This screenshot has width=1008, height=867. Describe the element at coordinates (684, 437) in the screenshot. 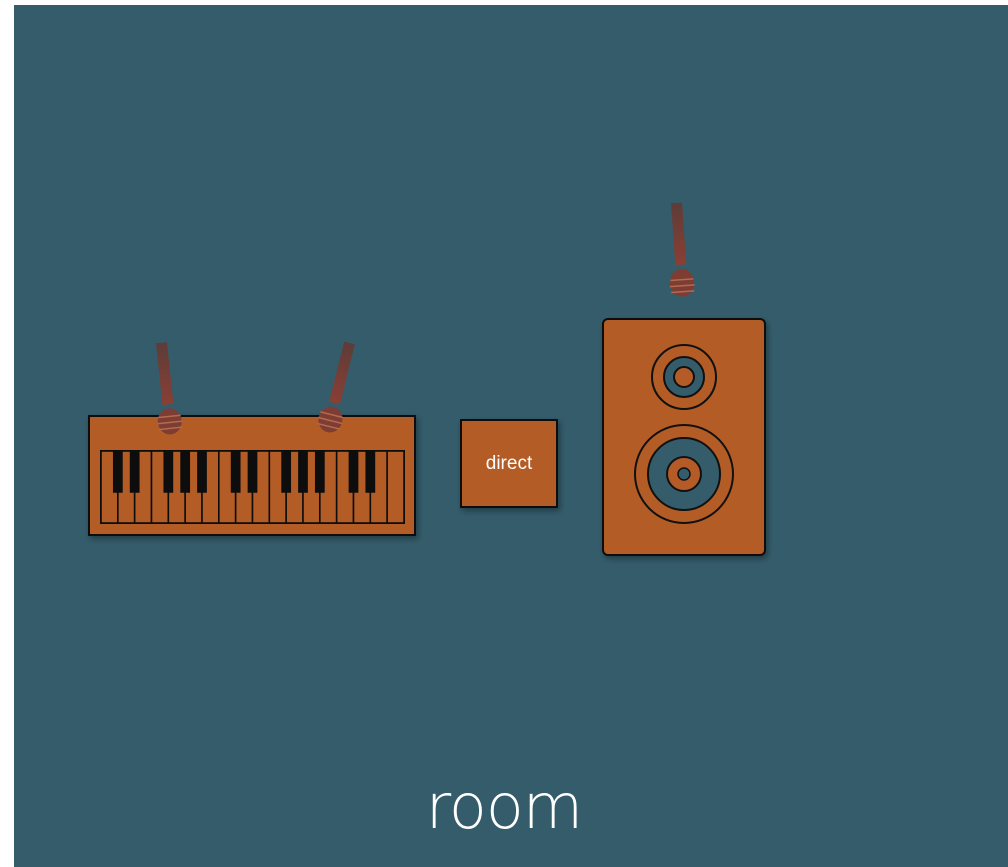

I see `speaker-icon` at that location.